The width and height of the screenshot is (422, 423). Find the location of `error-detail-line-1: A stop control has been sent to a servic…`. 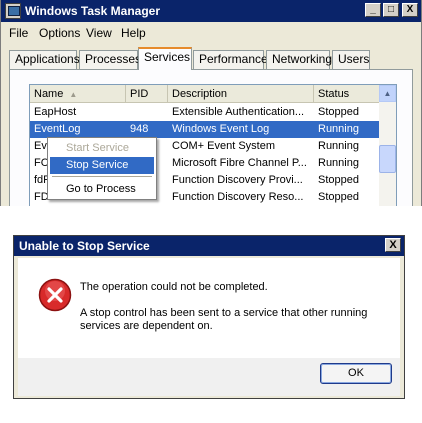

error-detail-line-1: A stop control has been sent to a servic… is located at coordinates (224, 313).